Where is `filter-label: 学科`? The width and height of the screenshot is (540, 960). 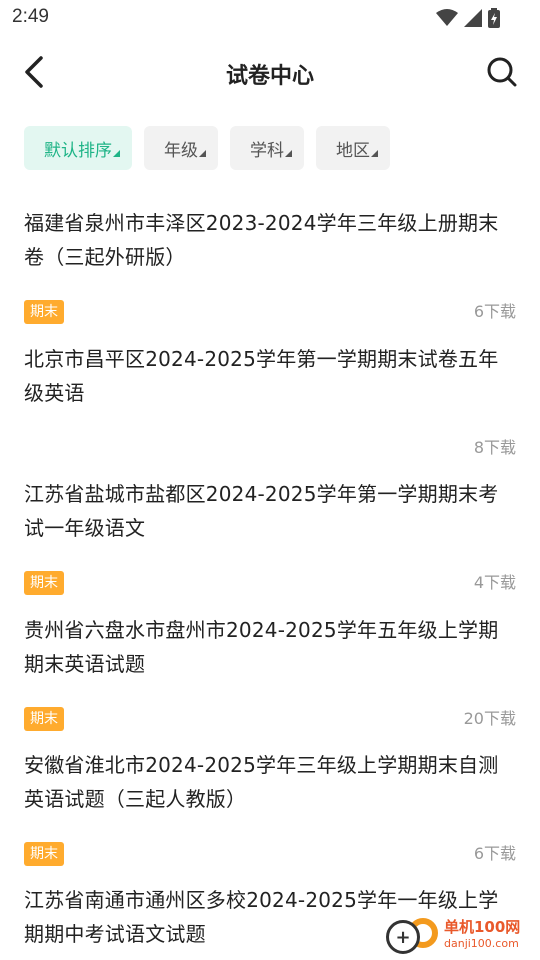
filter-label: 学科 is located at coordinates (267, 150).